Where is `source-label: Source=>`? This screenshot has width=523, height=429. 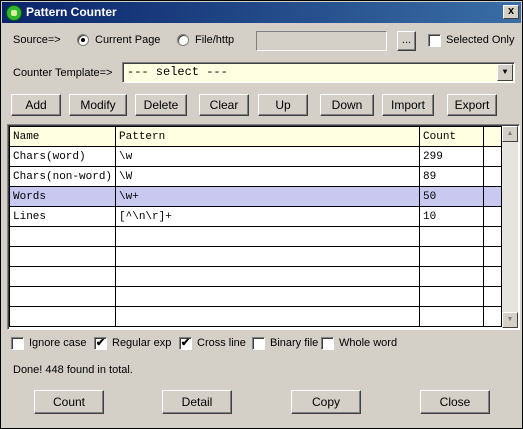 source-label: Source=> is located at coordinates (37, 40).